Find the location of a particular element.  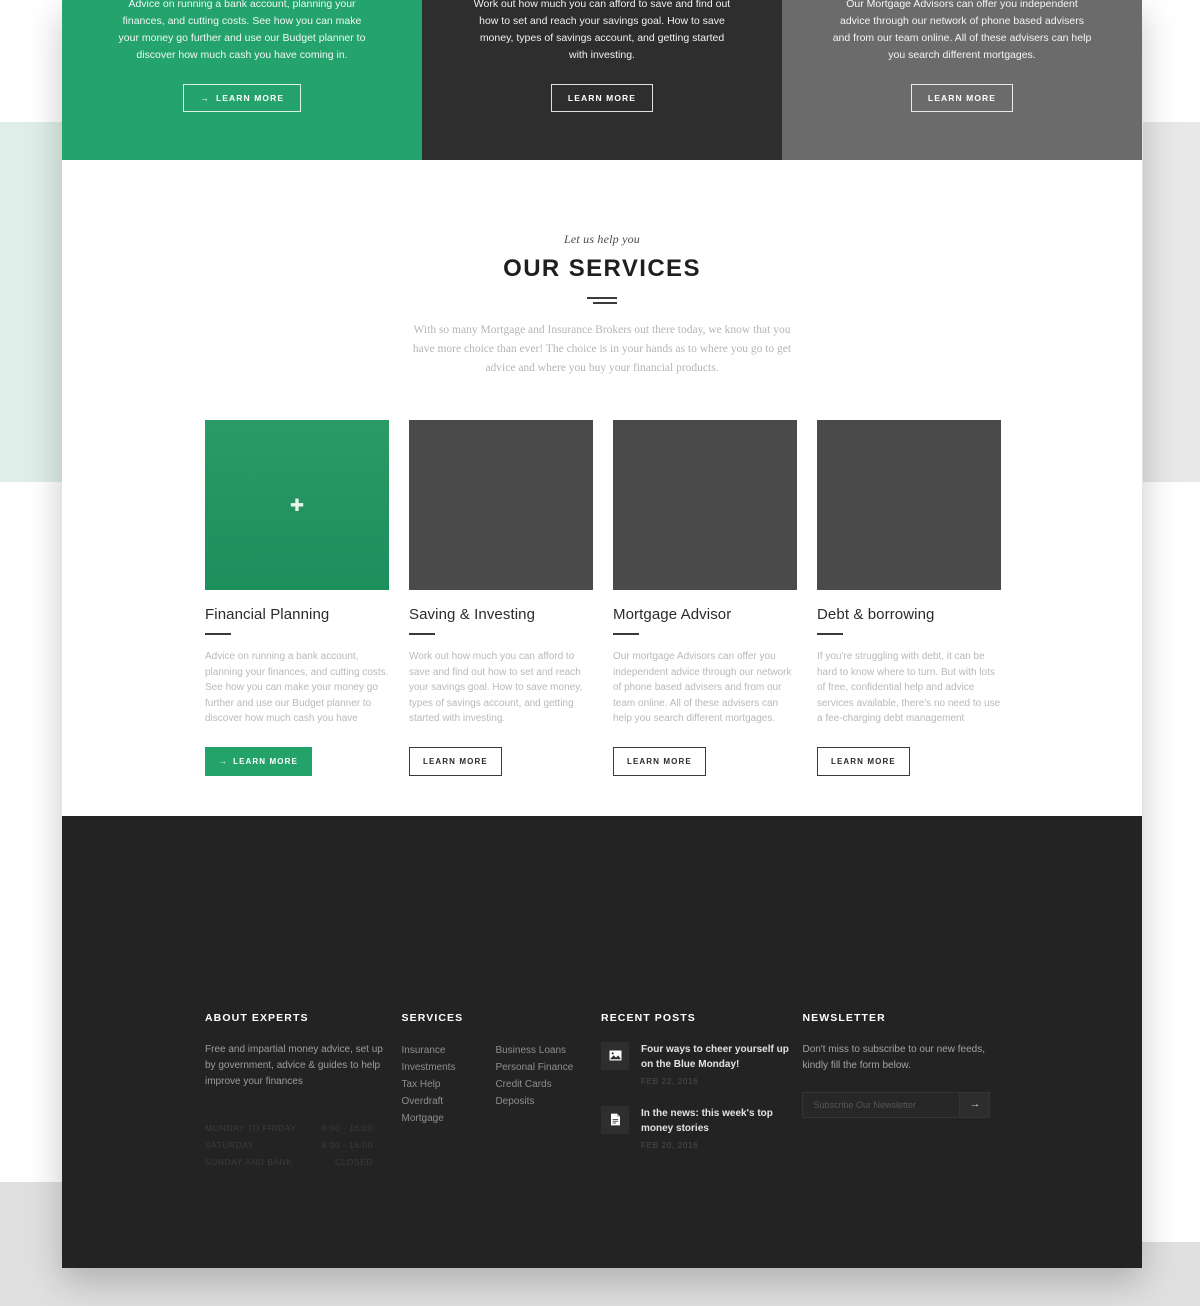

footer-link-credit-cards: Credit Cards is located at coordinates (534, 1084).